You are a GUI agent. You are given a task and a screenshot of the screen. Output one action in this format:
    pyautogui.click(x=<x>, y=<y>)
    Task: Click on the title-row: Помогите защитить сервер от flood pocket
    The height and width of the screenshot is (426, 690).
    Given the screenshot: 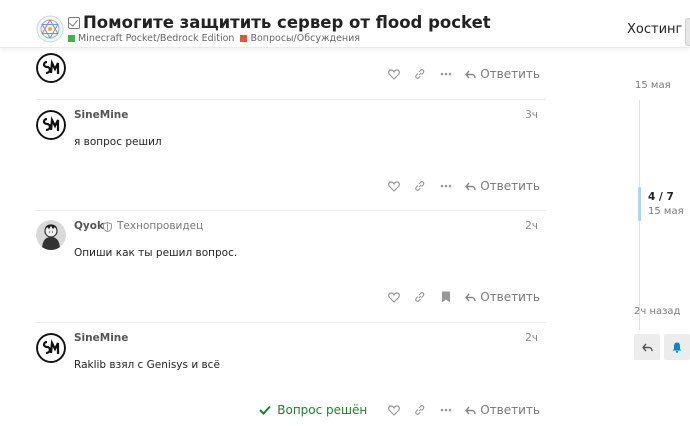 What is the action you would take?
    pyautogui.click(x=279, y=22)
    